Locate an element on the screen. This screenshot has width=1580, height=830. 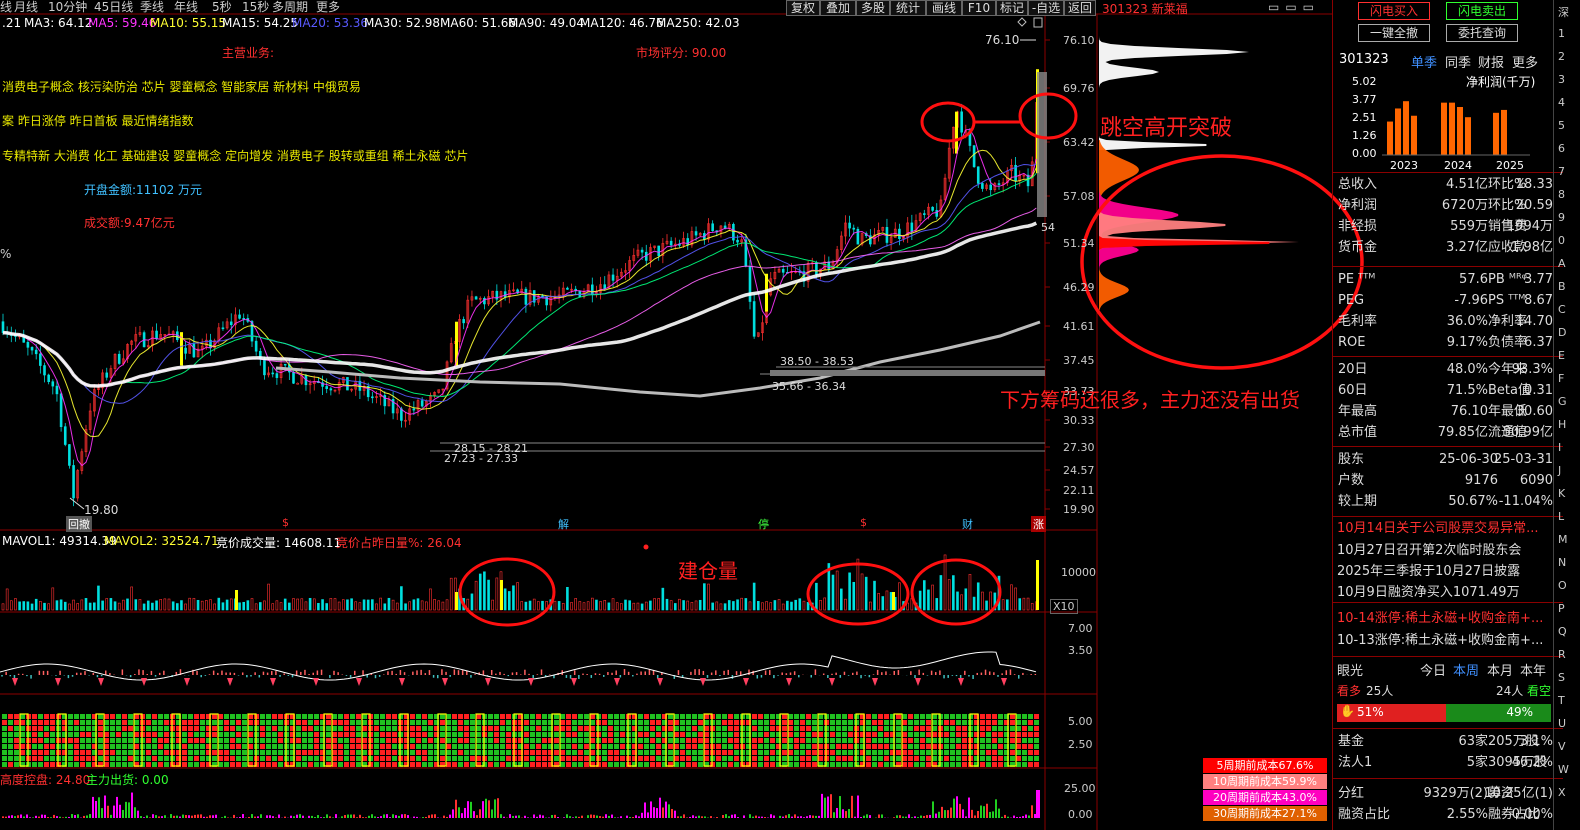
period-tab-0: 线 is located at coordinates (6, 7).